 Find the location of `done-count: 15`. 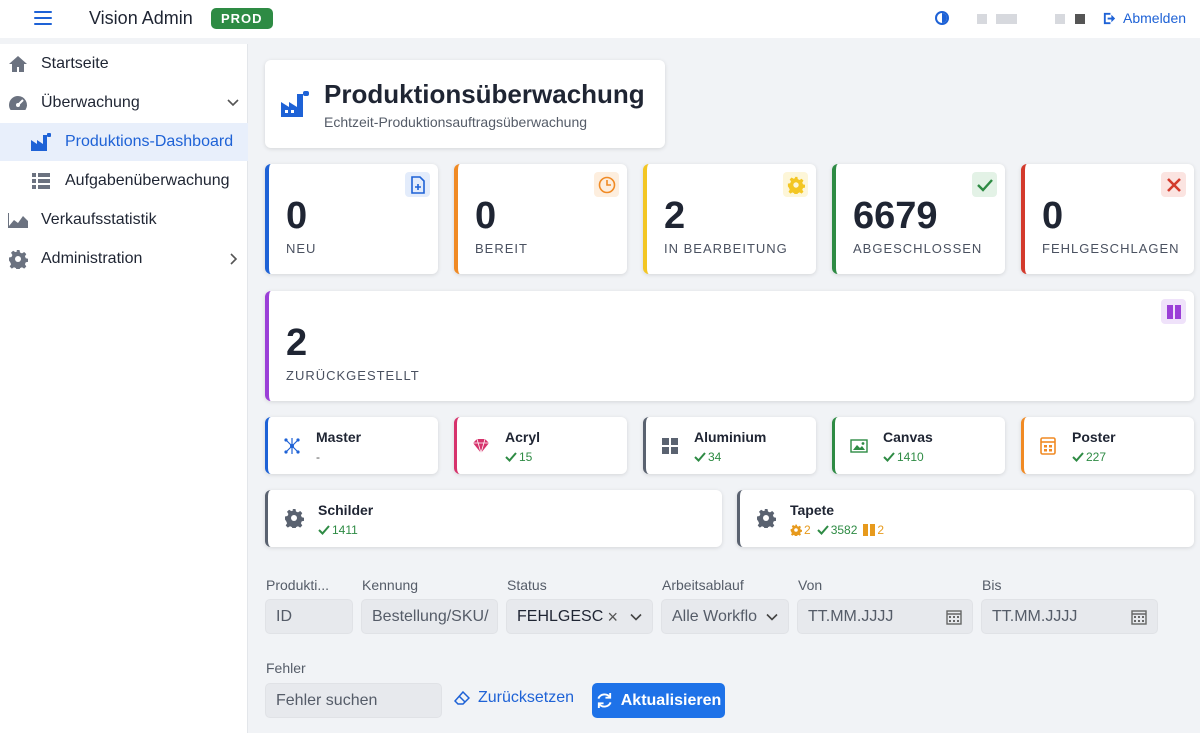

done-count: 15 is located at coordinates (518, 457).